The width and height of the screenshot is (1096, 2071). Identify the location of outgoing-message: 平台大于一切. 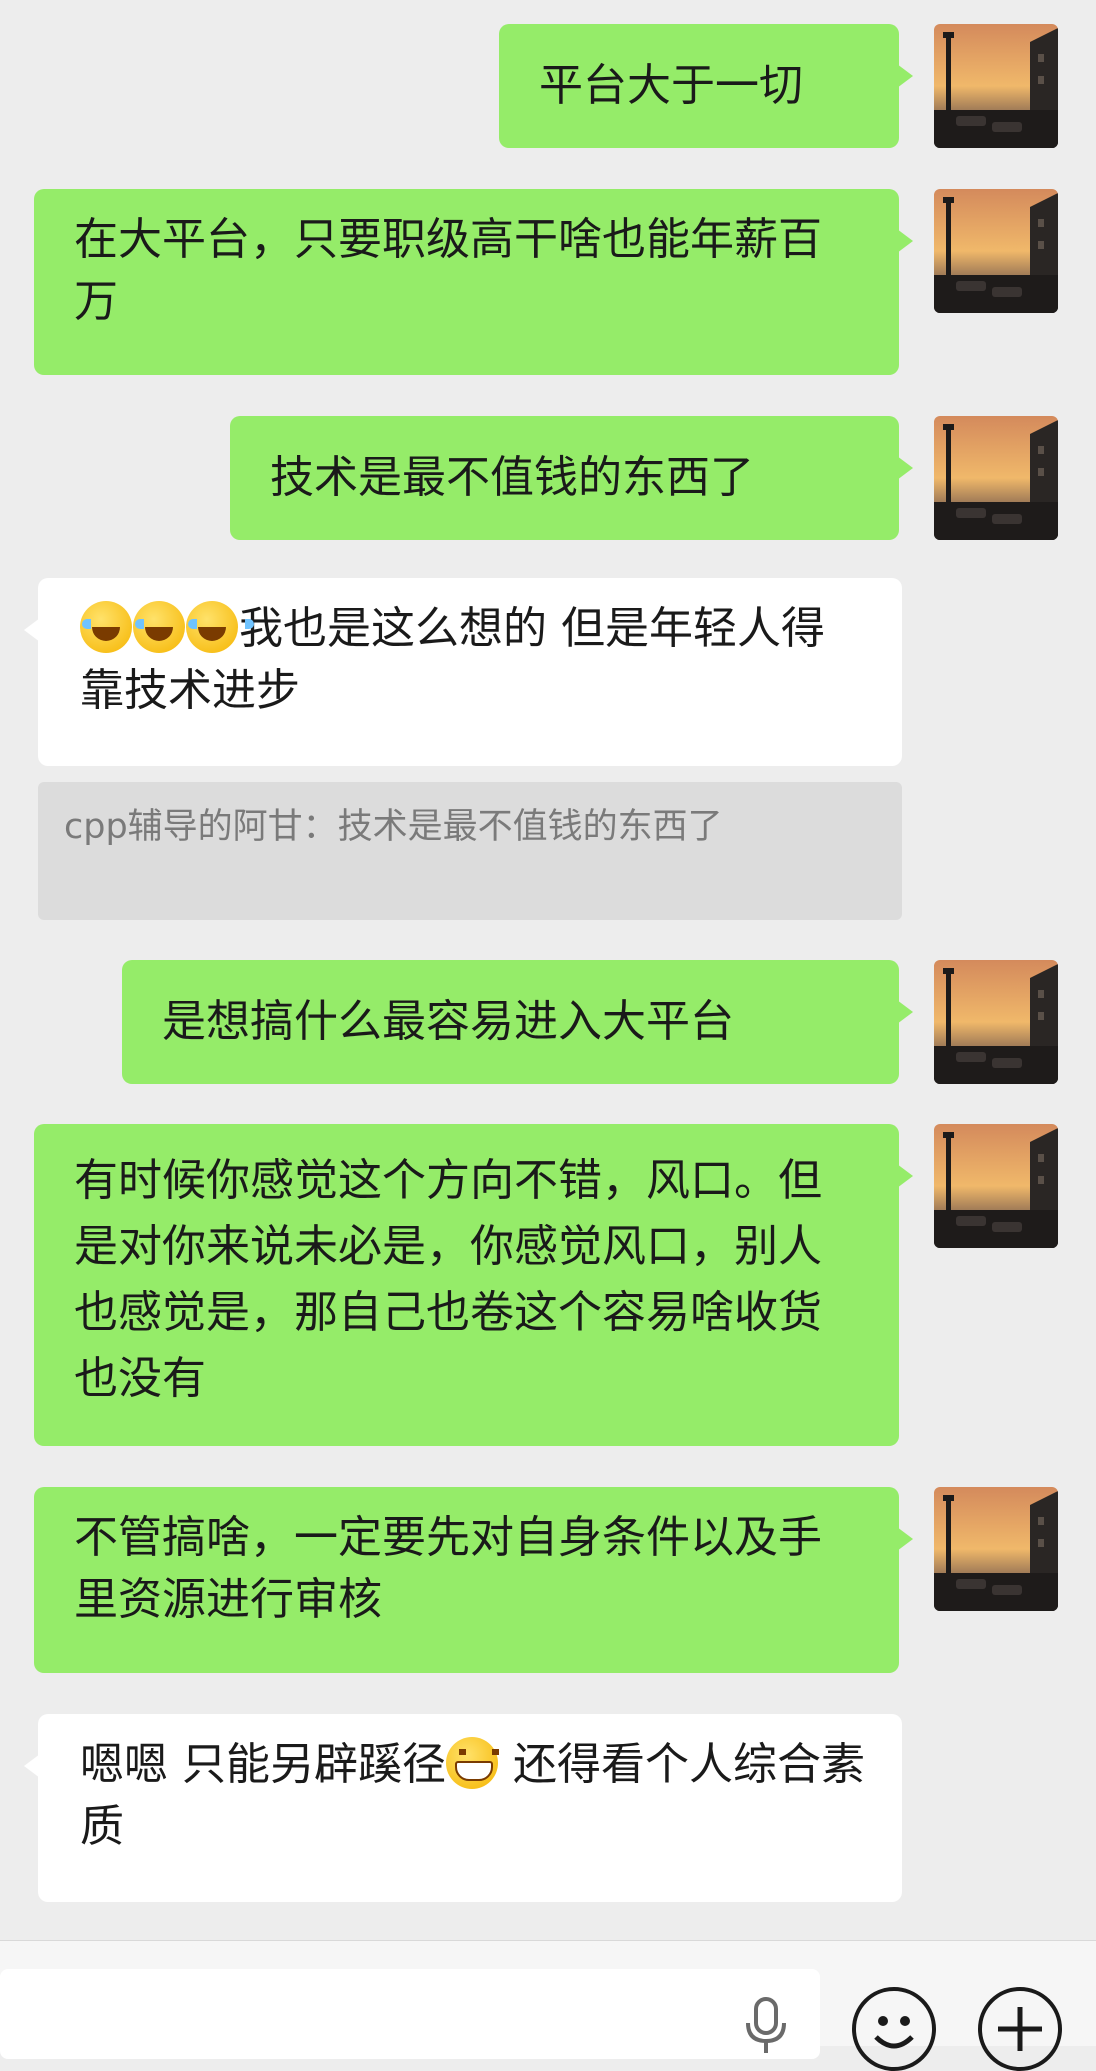
(706, 86).